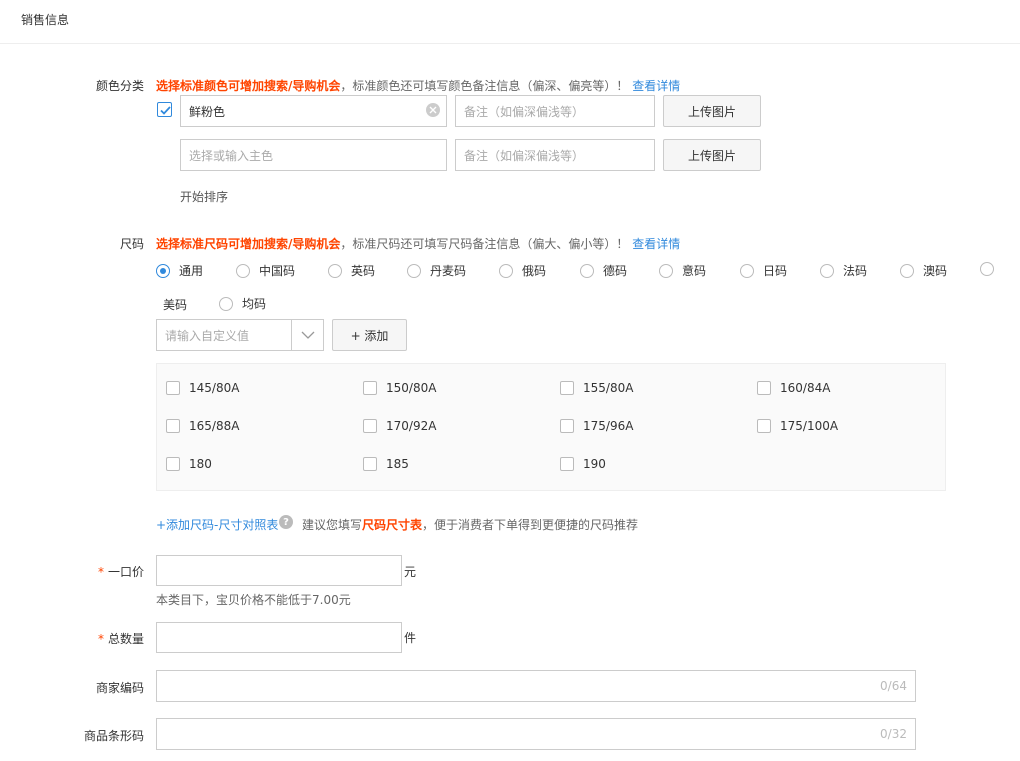 The height and width of the screenshot is (761, 1020). I want to click on color-row-1-note-input: 备注（如偏深偏浅等）, so click(555, 111).